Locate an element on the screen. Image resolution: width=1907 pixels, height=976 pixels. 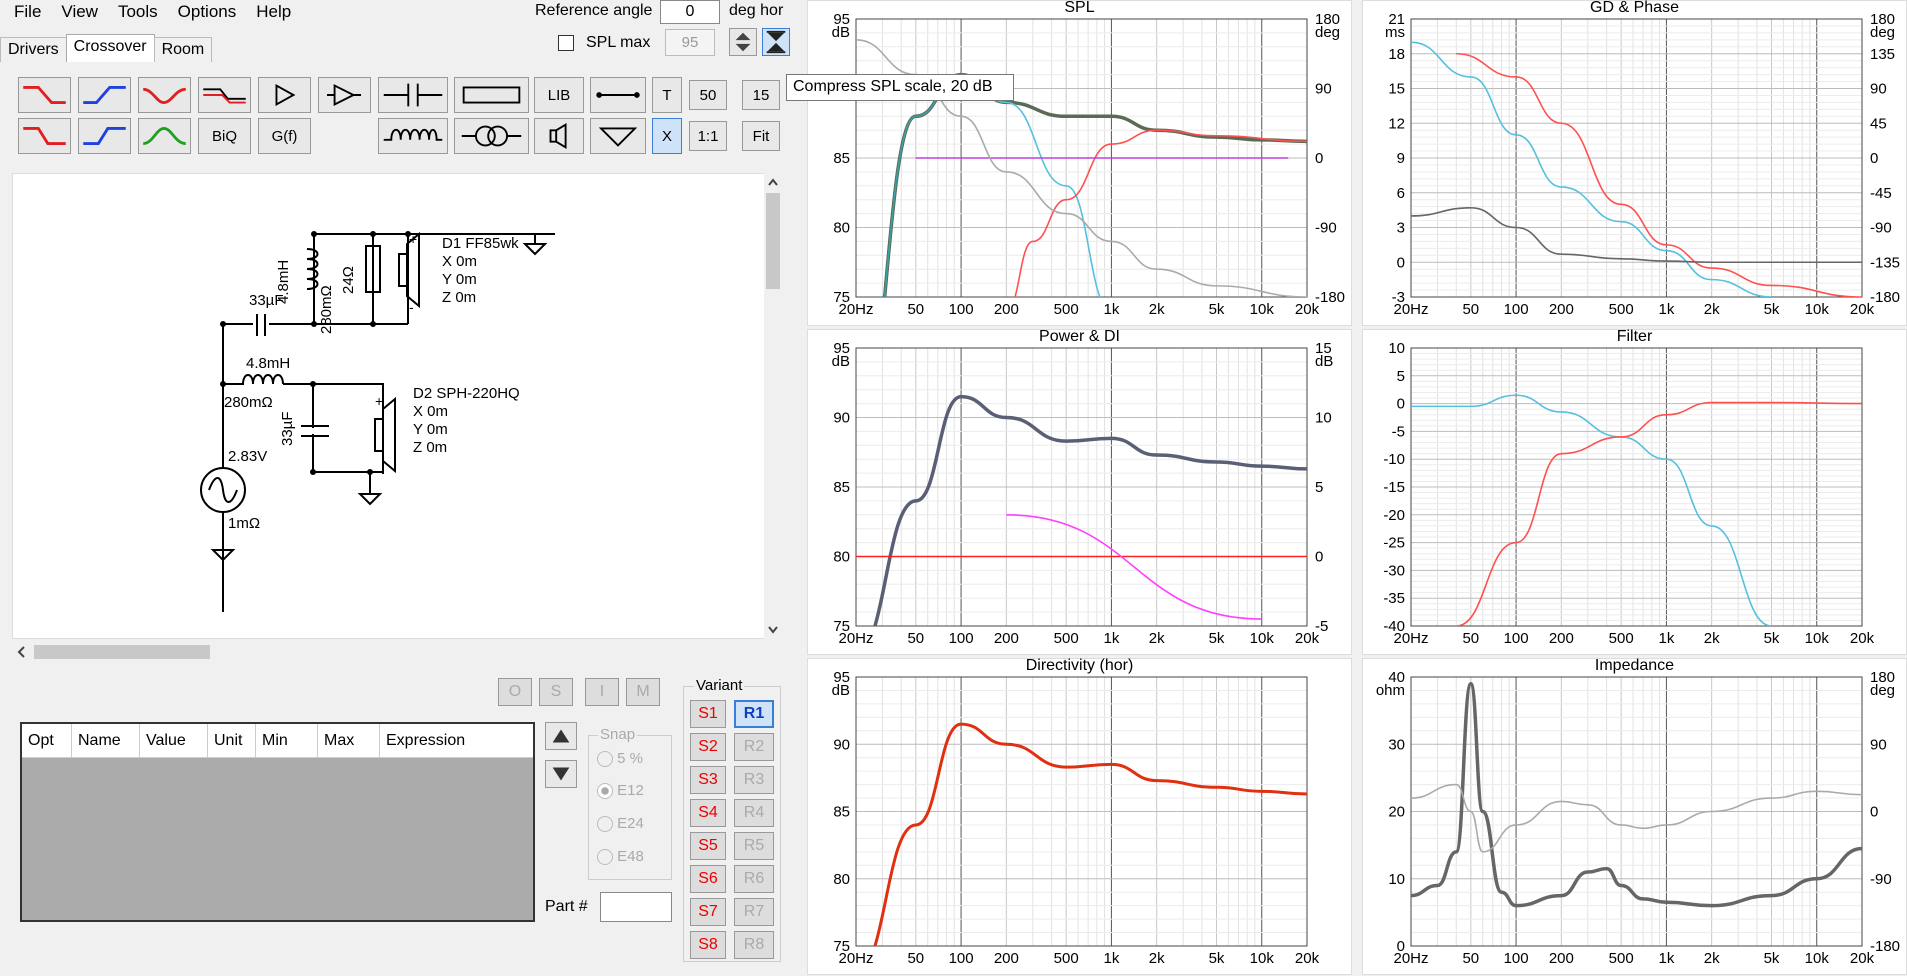
highpass-blue-button is located at coordinates (104, 95).